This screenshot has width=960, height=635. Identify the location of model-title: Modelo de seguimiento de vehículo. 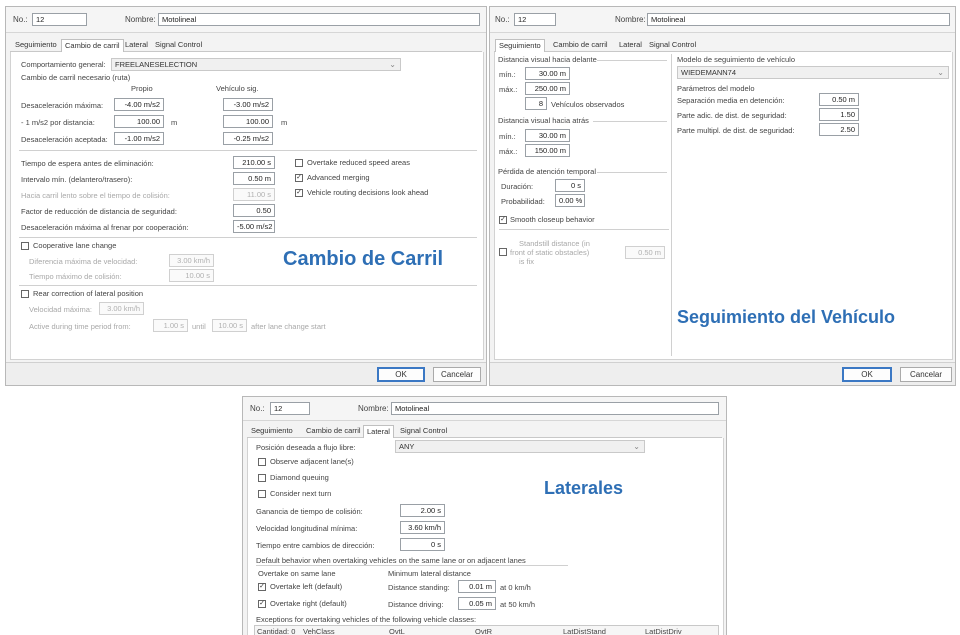
(736, 59).